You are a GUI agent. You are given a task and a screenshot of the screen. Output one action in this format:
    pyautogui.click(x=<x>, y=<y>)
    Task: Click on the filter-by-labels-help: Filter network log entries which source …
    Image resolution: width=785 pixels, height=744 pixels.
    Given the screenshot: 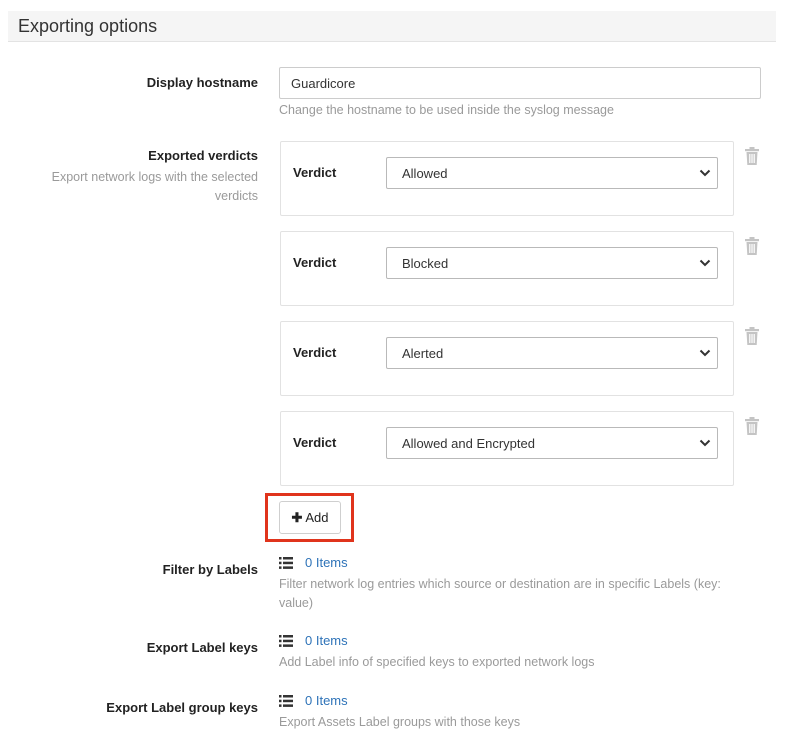 What is the action you would take?
    pyautogui.click(x=500, y=593)
    